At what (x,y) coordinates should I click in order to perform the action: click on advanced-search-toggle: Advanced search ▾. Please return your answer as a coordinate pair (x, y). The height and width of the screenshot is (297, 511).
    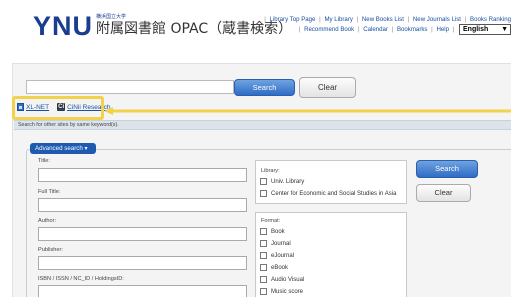
    Looking at the image, I should click on (63, 148).